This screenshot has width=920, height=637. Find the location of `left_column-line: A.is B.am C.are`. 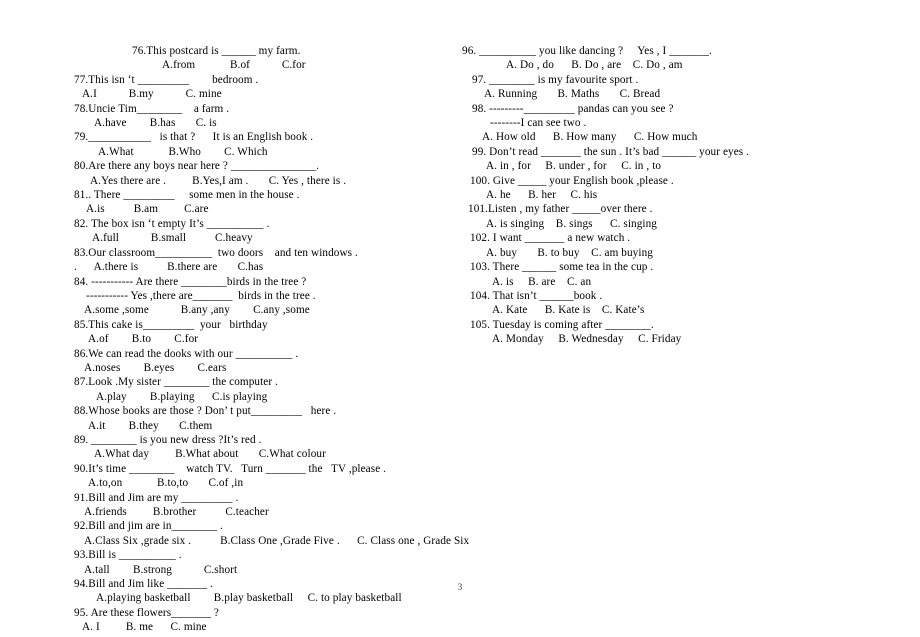

left_column-line: A.is B.am C.are is located at coordinates (147, 209).